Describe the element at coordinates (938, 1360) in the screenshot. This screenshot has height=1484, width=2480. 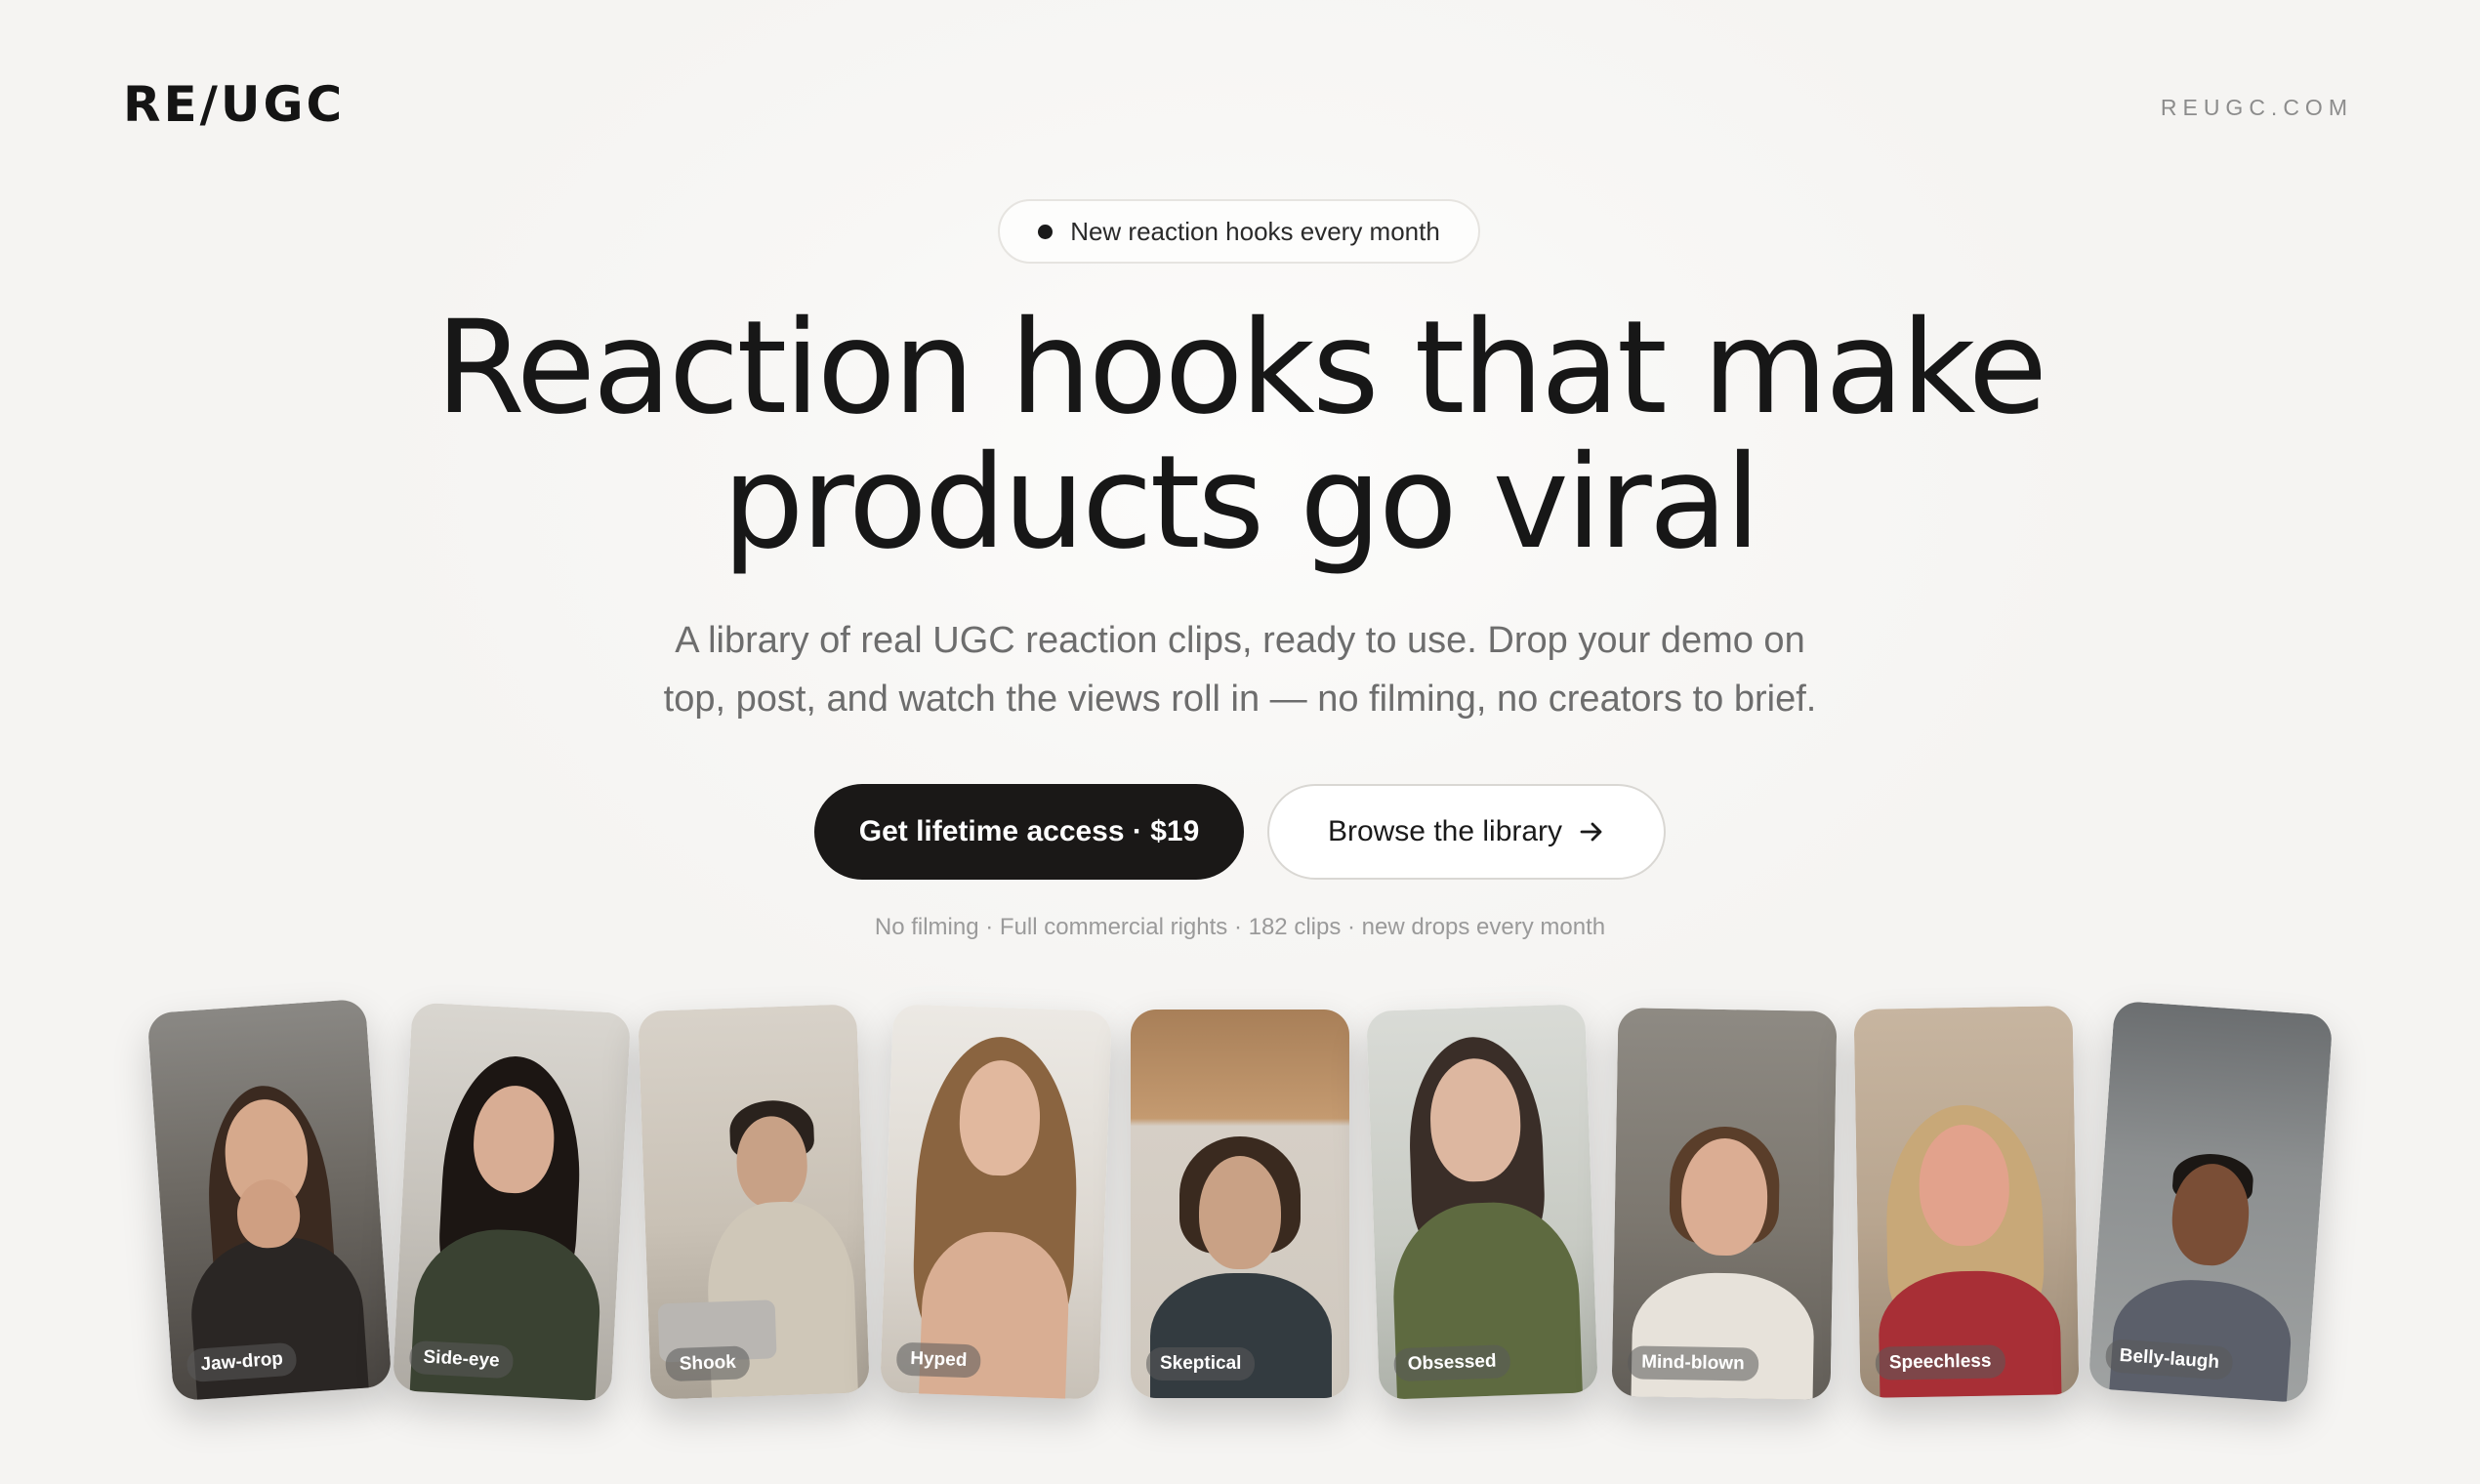
I see `clip-label: Hyped` at that location.